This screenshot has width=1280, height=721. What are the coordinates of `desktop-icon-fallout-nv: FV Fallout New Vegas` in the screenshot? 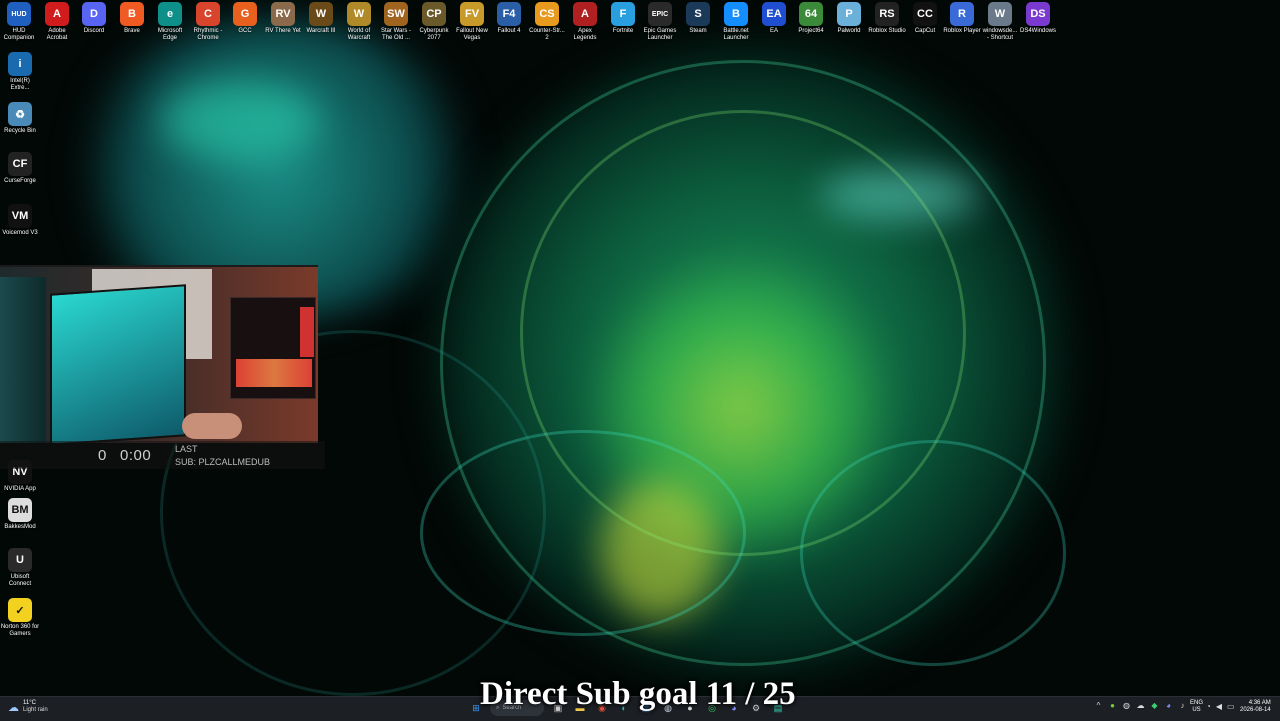 It's located at (472, 22).